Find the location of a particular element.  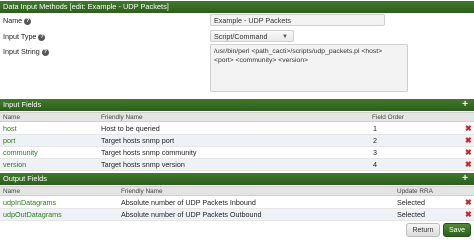

name-label: Name is located at coordinates (13, 20).